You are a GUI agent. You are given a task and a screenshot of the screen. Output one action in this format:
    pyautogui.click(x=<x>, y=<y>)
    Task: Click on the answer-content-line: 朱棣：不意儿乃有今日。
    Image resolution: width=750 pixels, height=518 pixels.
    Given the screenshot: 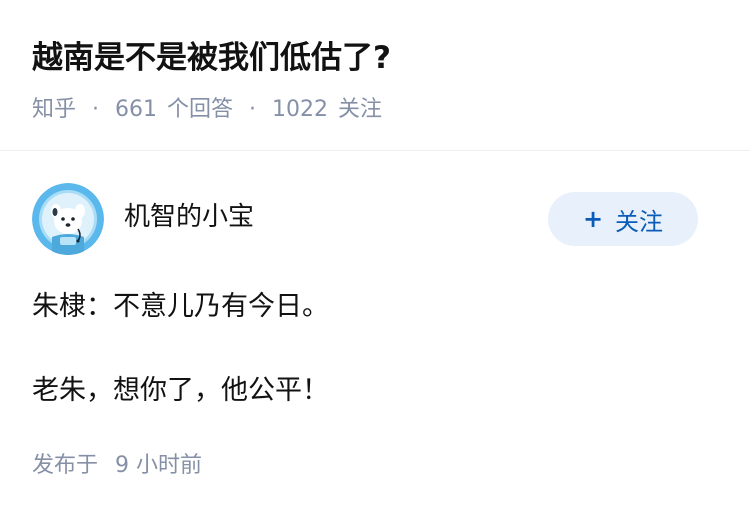 What is the action you would take?
    pyautogui.click(x=180, y=306)
    